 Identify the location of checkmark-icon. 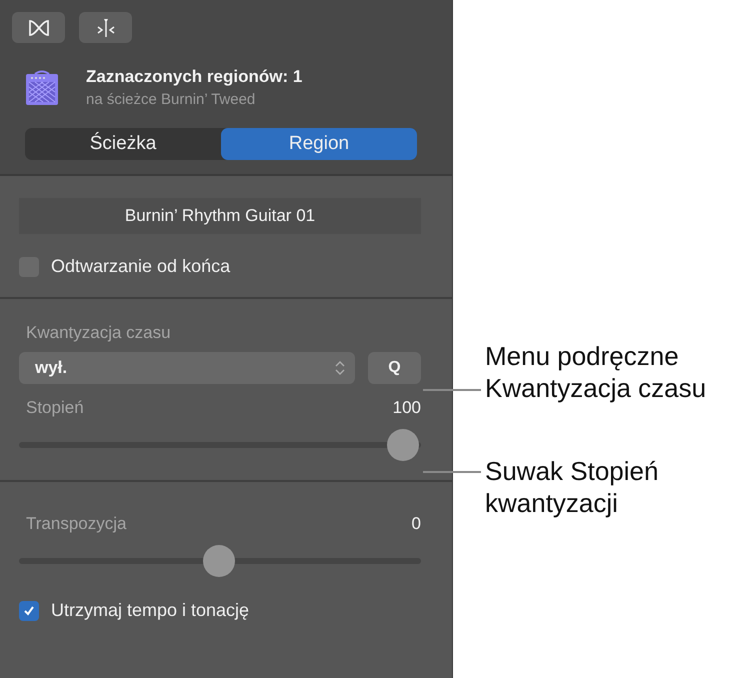
(29, 611).